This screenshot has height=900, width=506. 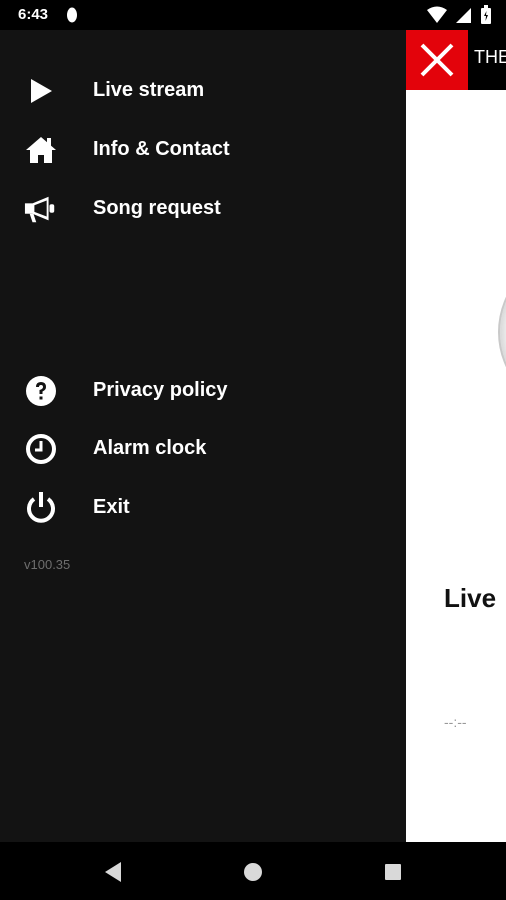 I want to click on wifi-icon, so click(x=437, y=14).